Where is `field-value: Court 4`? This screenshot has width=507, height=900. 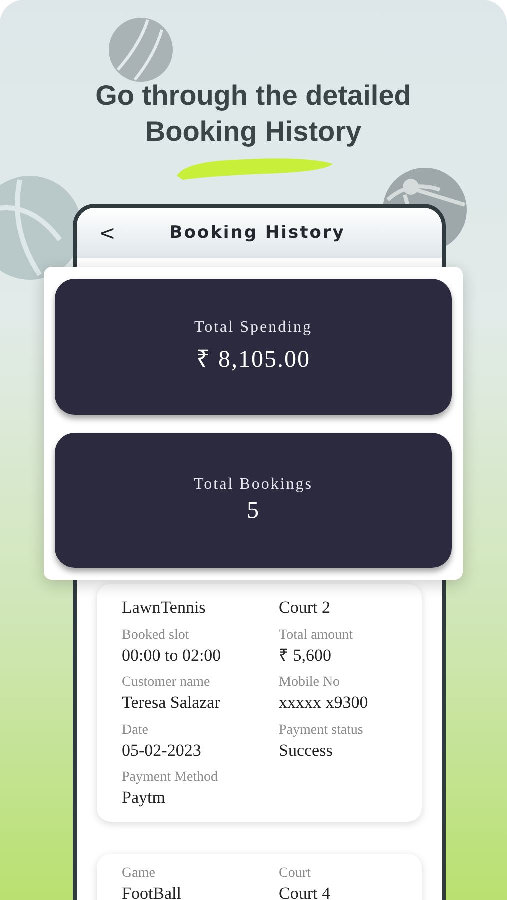
field-value: Court 4 is located at coordinates (305, 892).